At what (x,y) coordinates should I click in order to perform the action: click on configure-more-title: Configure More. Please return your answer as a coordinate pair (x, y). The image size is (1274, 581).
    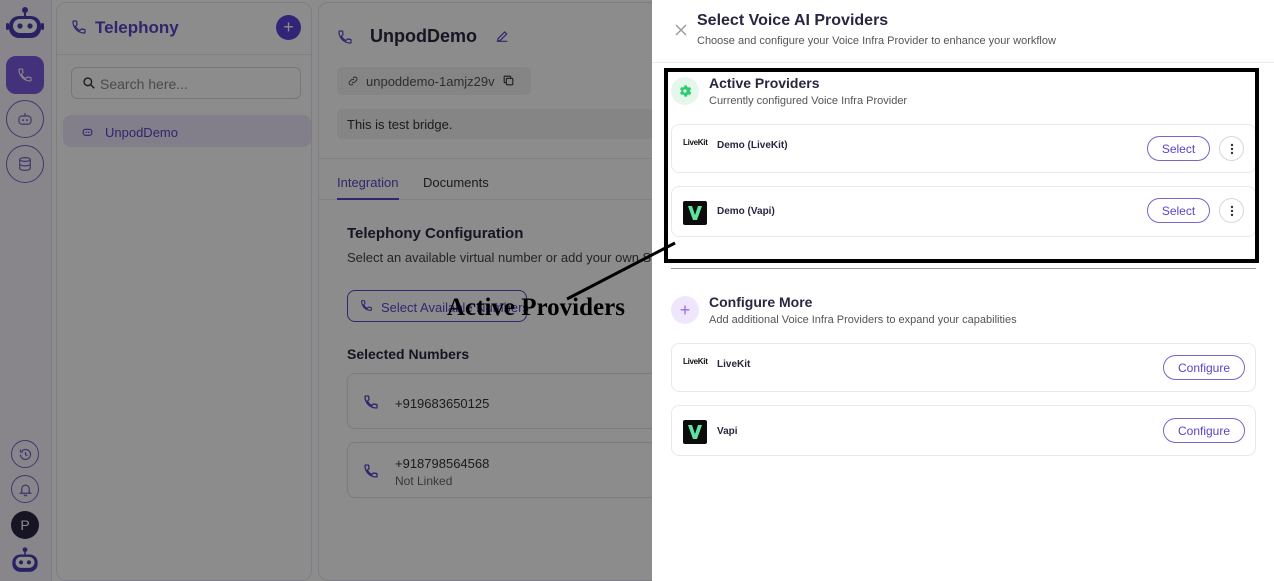
    Looking at the image, I should click on (761, 302).